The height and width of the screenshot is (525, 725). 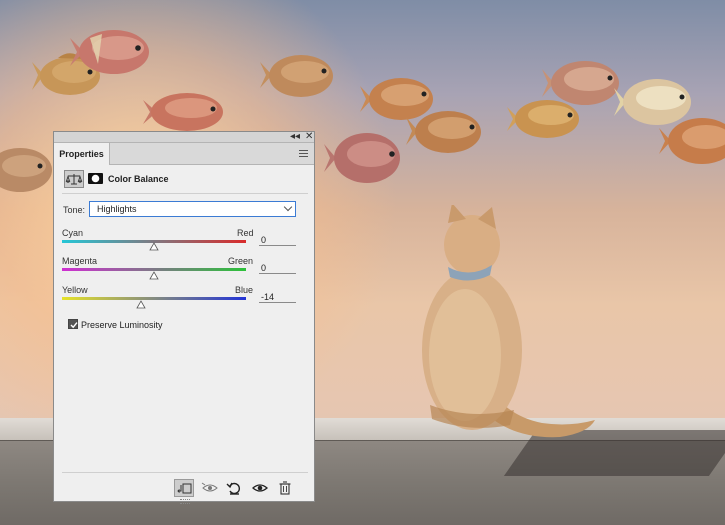 I want to click on panel-resize-grip, so click(x=185, y=501).